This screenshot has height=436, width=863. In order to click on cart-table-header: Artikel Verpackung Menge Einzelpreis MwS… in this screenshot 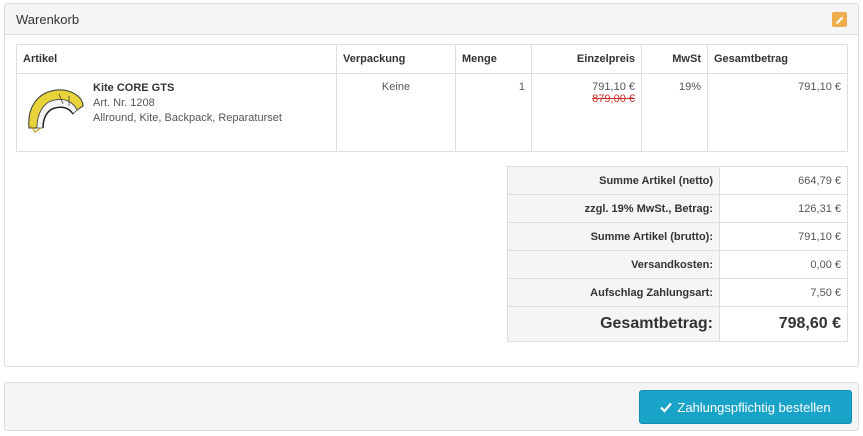, I will do `click(432, 59)`.